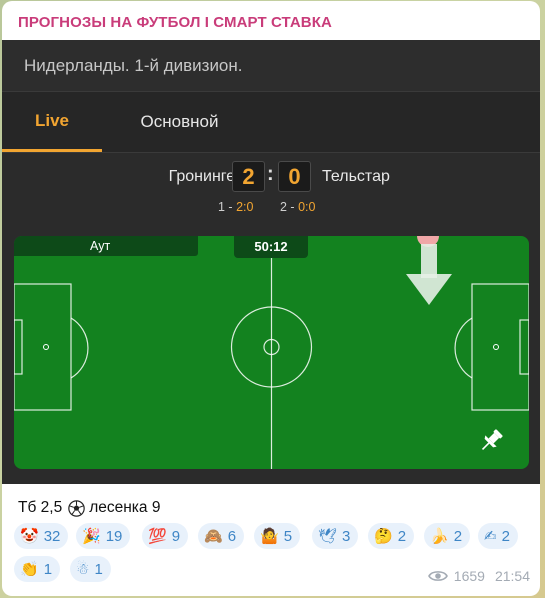  I want to click on view-count: 1659, so click(469, 576).